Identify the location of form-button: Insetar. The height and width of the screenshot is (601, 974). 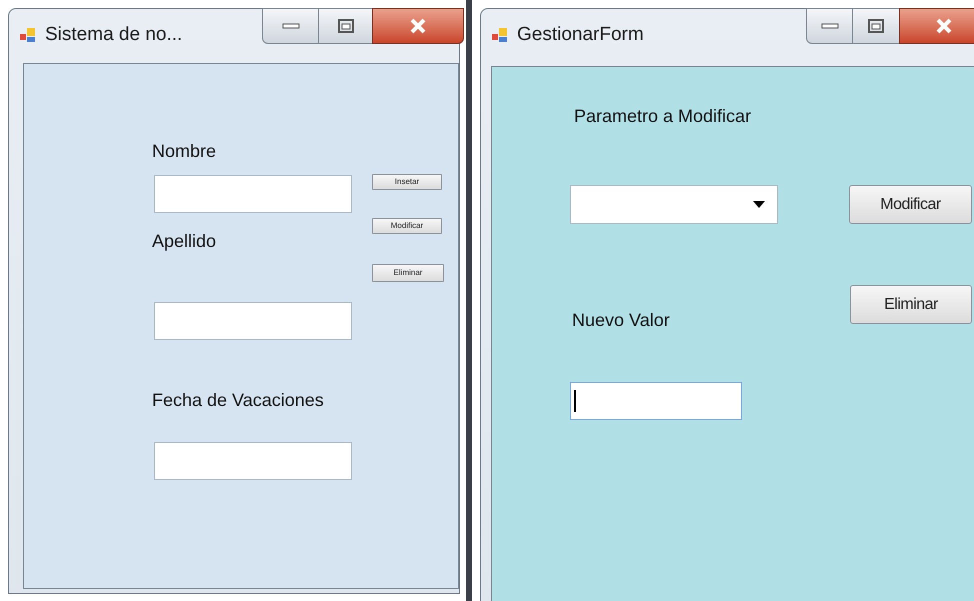
(407, 182).